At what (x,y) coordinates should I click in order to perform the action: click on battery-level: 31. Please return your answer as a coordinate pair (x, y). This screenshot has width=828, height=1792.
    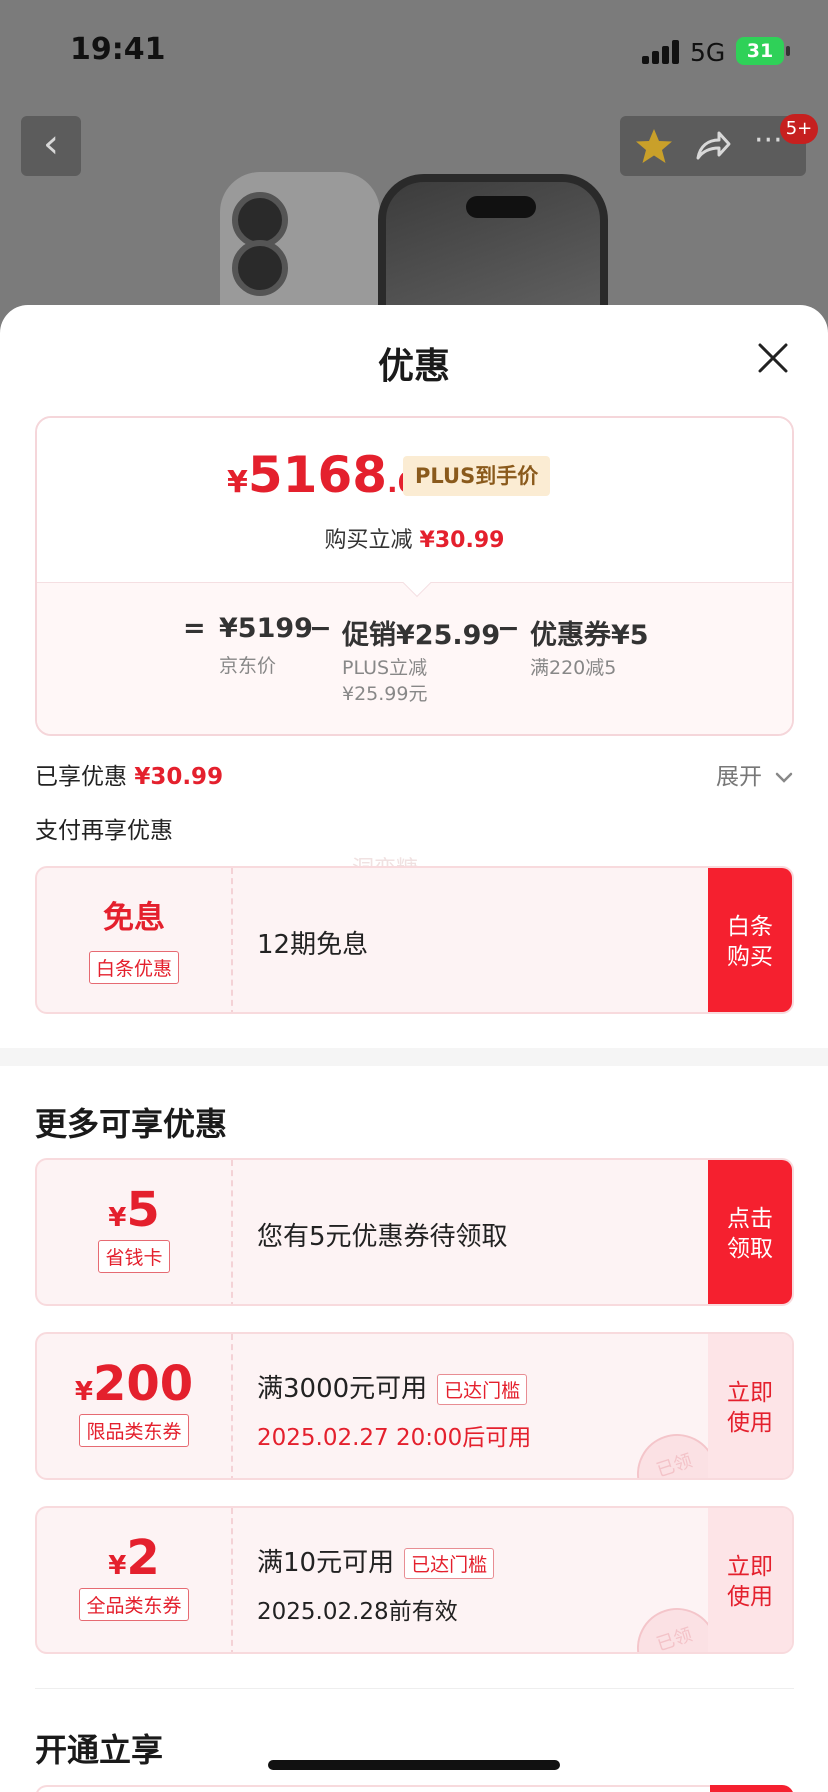
    Looking at the image, I should click on (760, 51).